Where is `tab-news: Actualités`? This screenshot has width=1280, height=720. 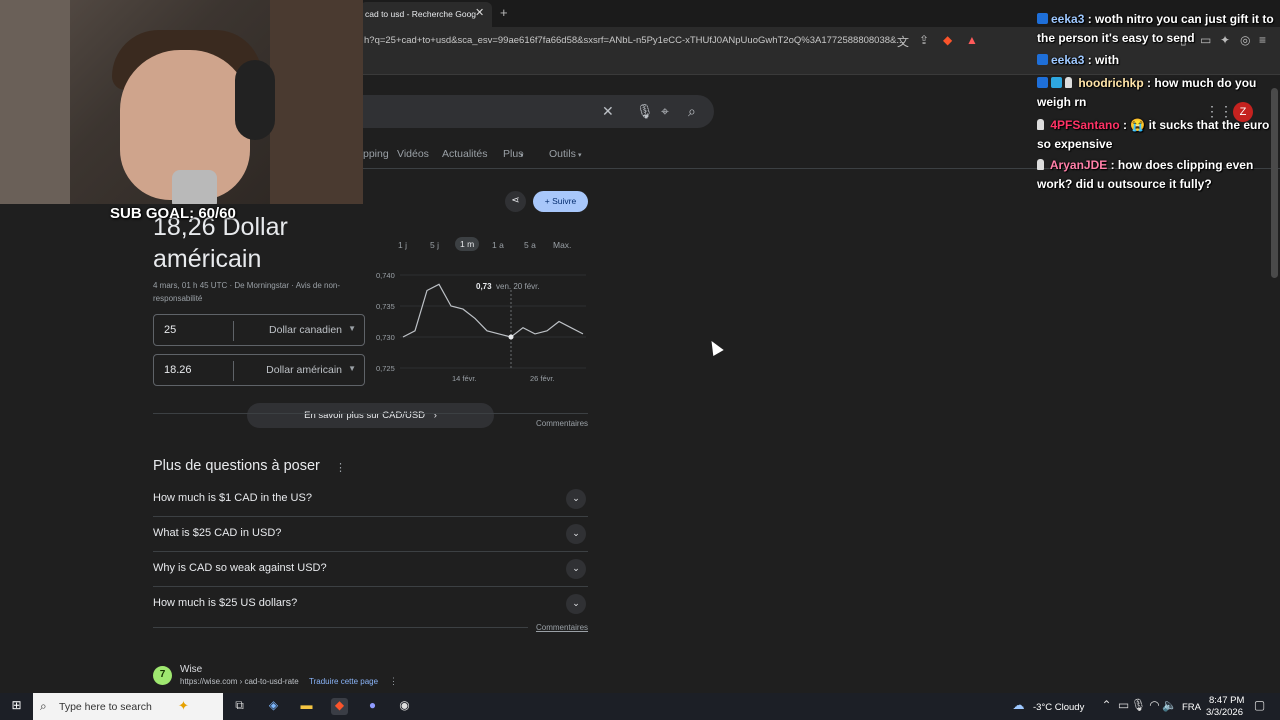 tab-news: Actualités is located at coordinates (465, 154).